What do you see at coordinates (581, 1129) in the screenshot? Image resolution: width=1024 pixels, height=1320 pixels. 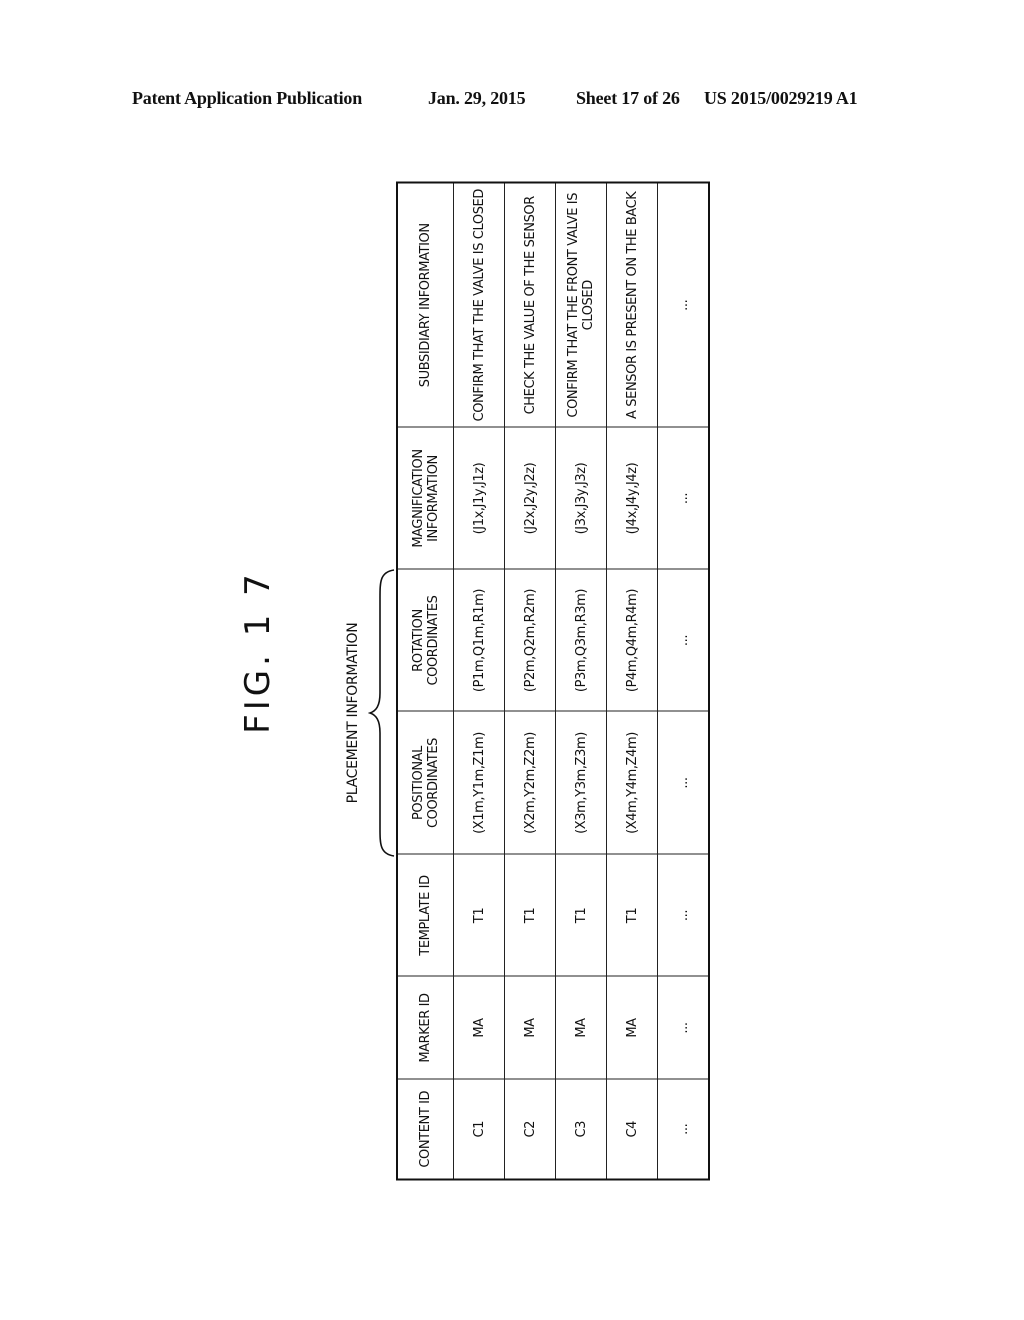 I see `cell-content-id: C3` at bounding box center [581, 1129].